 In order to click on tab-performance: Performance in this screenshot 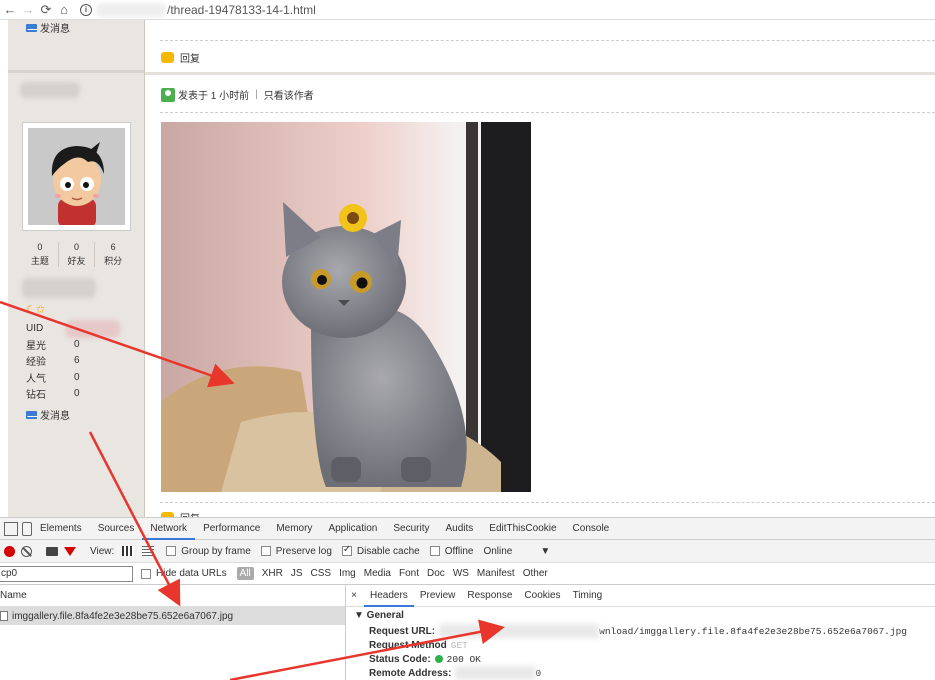, I will do `click(231, 529)`.